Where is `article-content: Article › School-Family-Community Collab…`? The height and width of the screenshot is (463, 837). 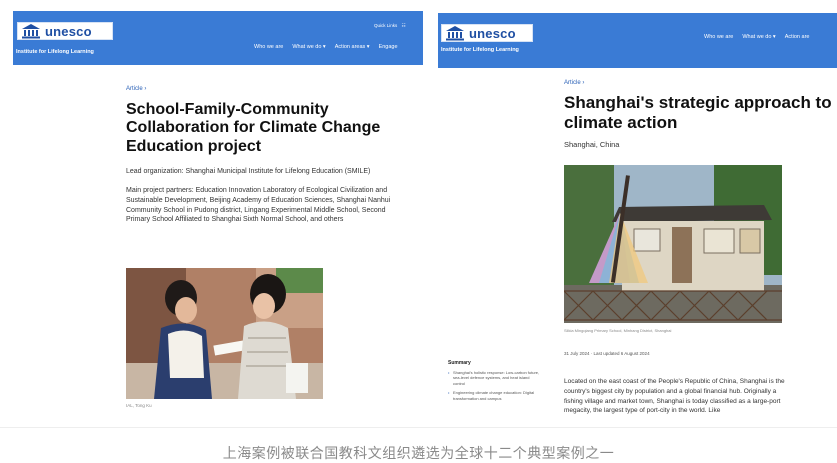 article-content: Article › School-Family-Community Collab… is located at coordinates (261, 155).